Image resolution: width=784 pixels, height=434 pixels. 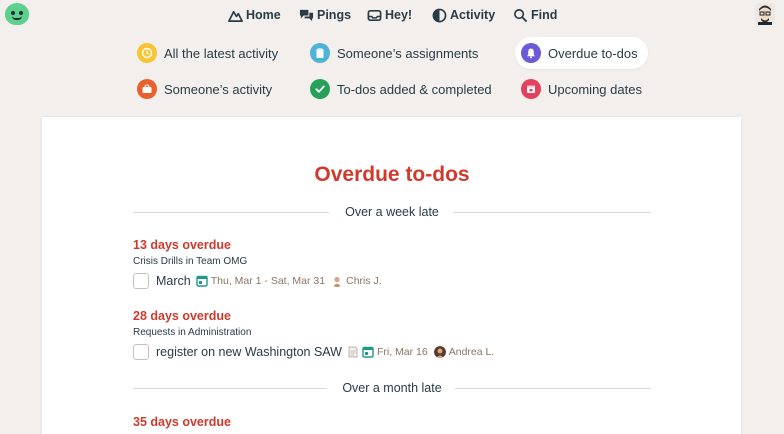 I want to click on mountain-icon, so click(x=235, y=16).